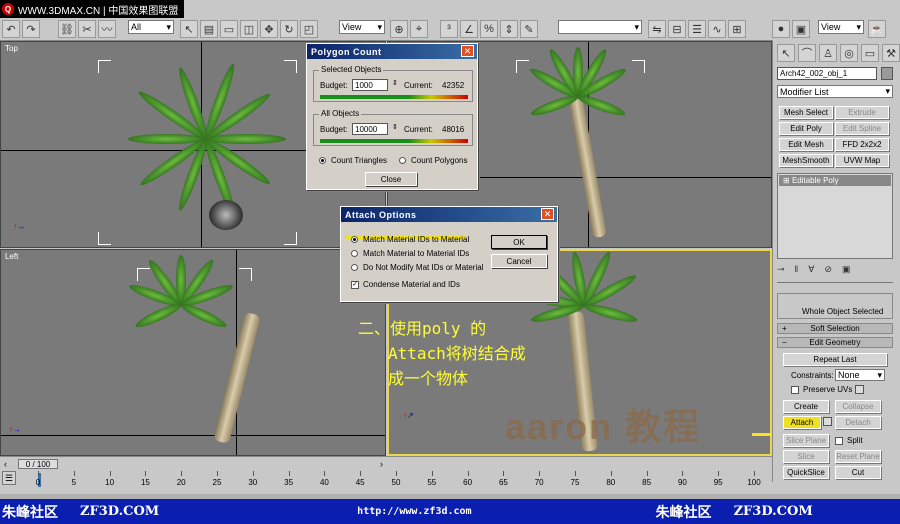 The width and height of the screenshot is (900, 524). What do you see at coordinates (859, 389) in the screenshot?
I see `settings-icon` at bounding box center [859, 389].